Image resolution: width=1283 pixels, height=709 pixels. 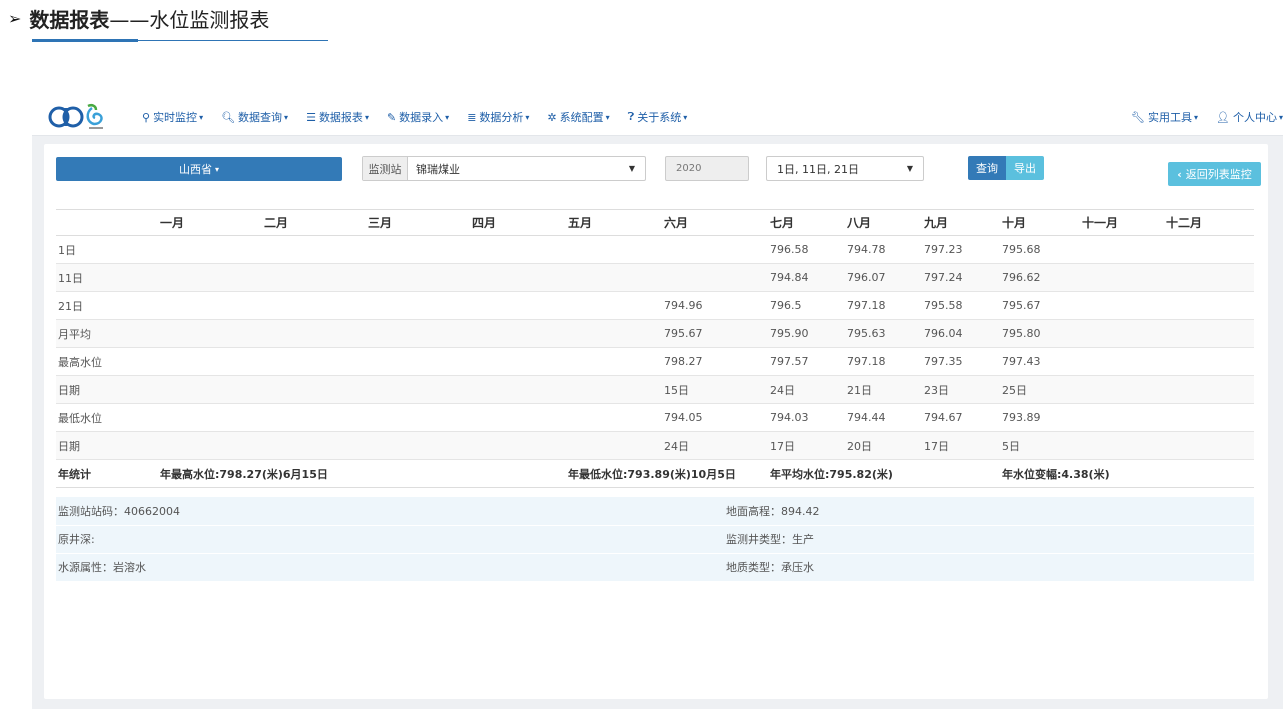 What do you see at coordinates (1179, 174) in the screenshot?
I see `chevron-left-icon: ‹` at bounding box center [1179, 174].